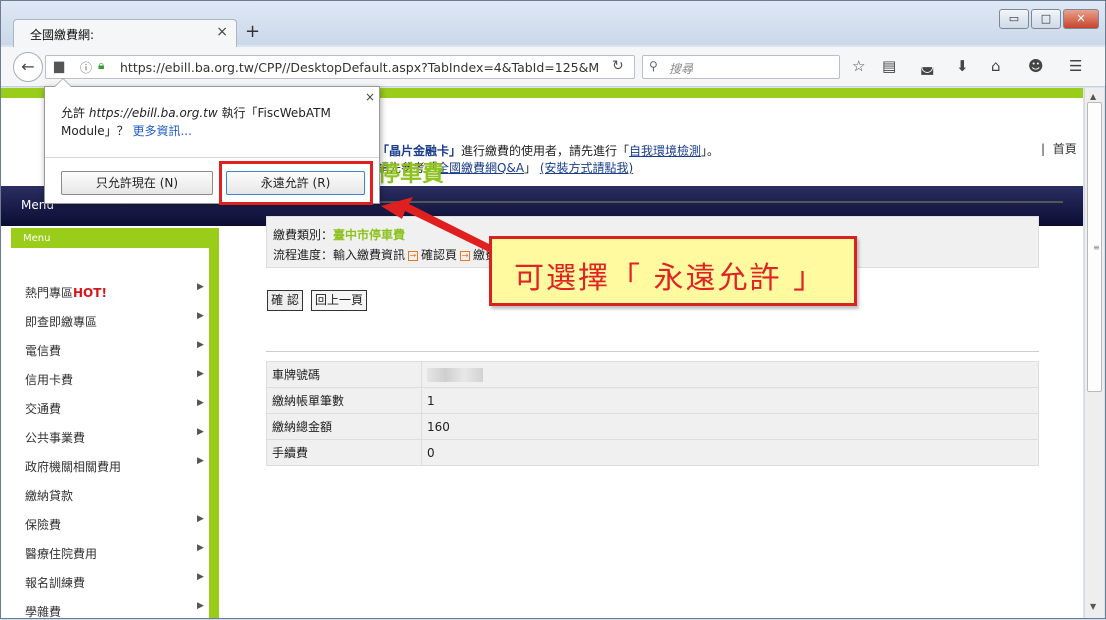 This screenshot has width=1106, height=620. What do you see at coordinates (545, 151) in the screenshot?
I see `notice1-text: 進行繳費的使用者，請先進行「` at bounding box center [545, 151].